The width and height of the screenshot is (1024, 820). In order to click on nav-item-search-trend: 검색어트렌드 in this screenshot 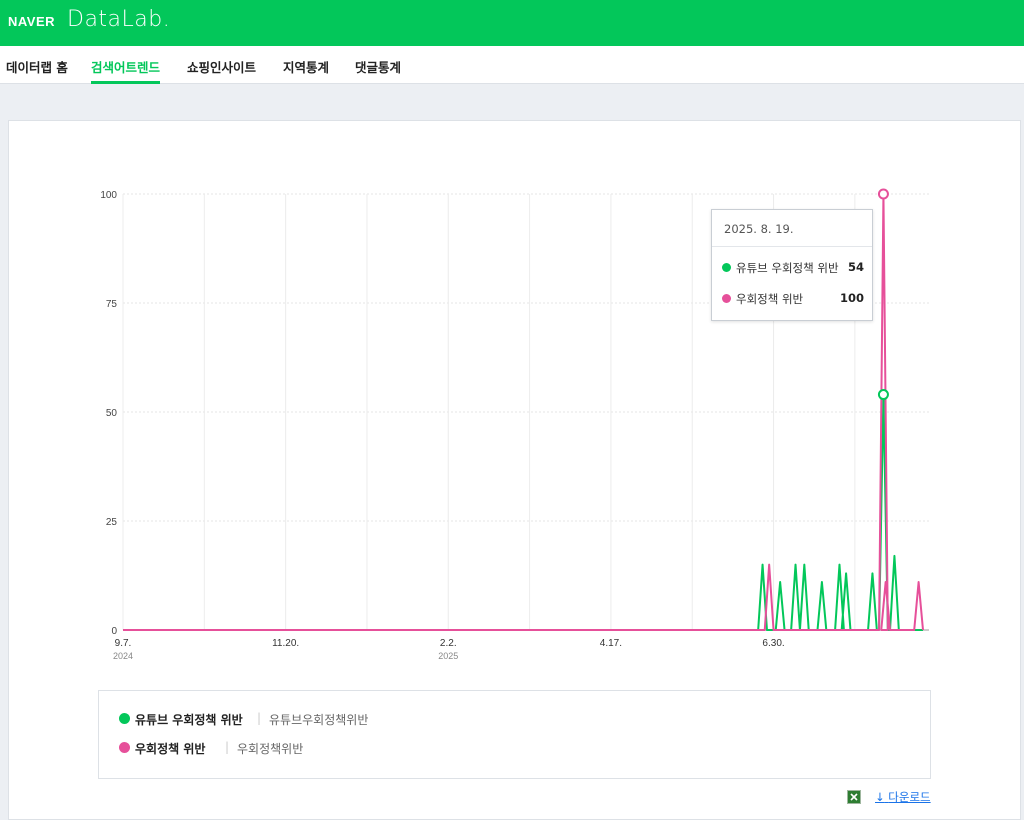, I will do `click(125, 66)`.